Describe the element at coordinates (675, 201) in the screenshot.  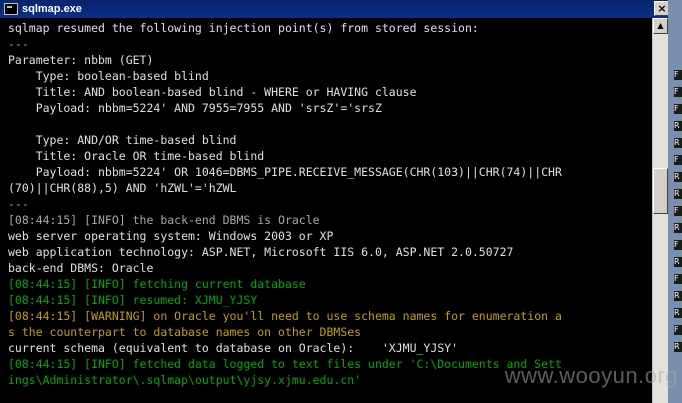
I see `background-window-strip: FFFRRFRRFRFRFRRFR` at that location.